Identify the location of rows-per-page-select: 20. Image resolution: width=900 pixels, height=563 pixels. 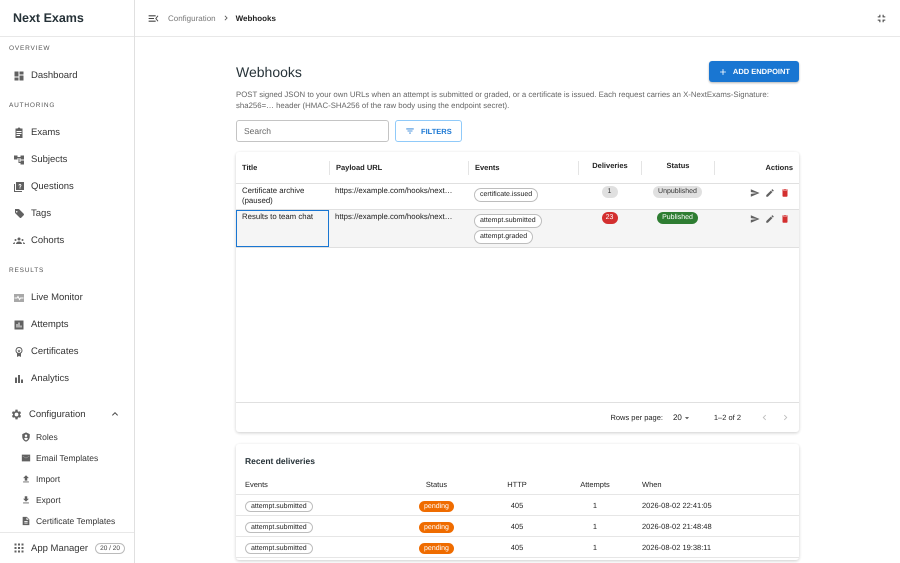
(682, 417).